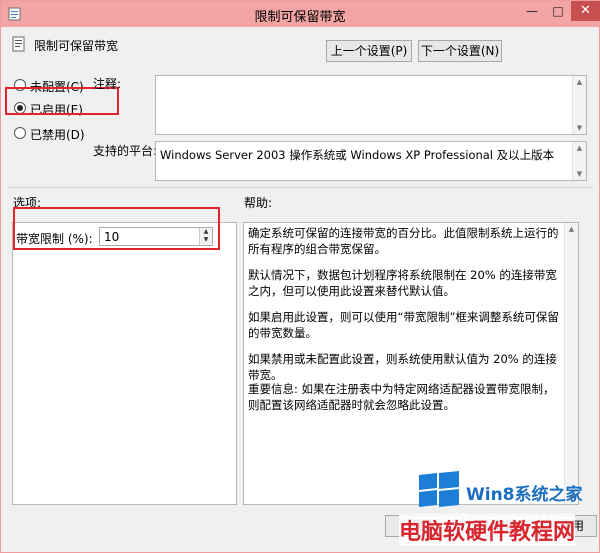 The width and height of the screenshot is (600, 553). What do you see at coordinates (585, 11) in the screenshot?
I see `close-button: ✕` at bounding box center [585, 11].